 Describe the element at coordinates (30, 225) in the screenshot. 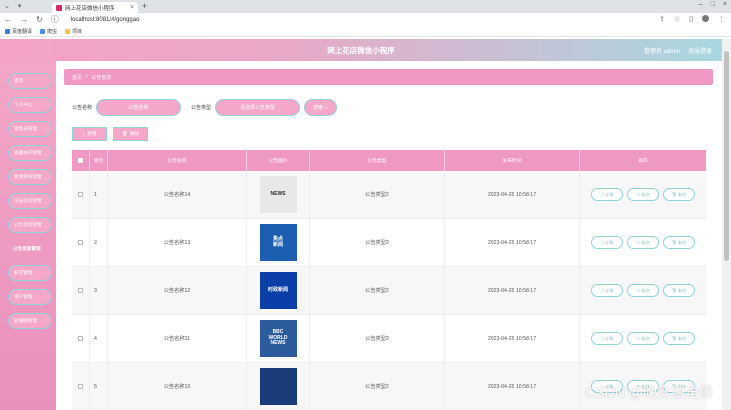

I see `sidebar-item: 公告信息管理 ⌄` at that location.